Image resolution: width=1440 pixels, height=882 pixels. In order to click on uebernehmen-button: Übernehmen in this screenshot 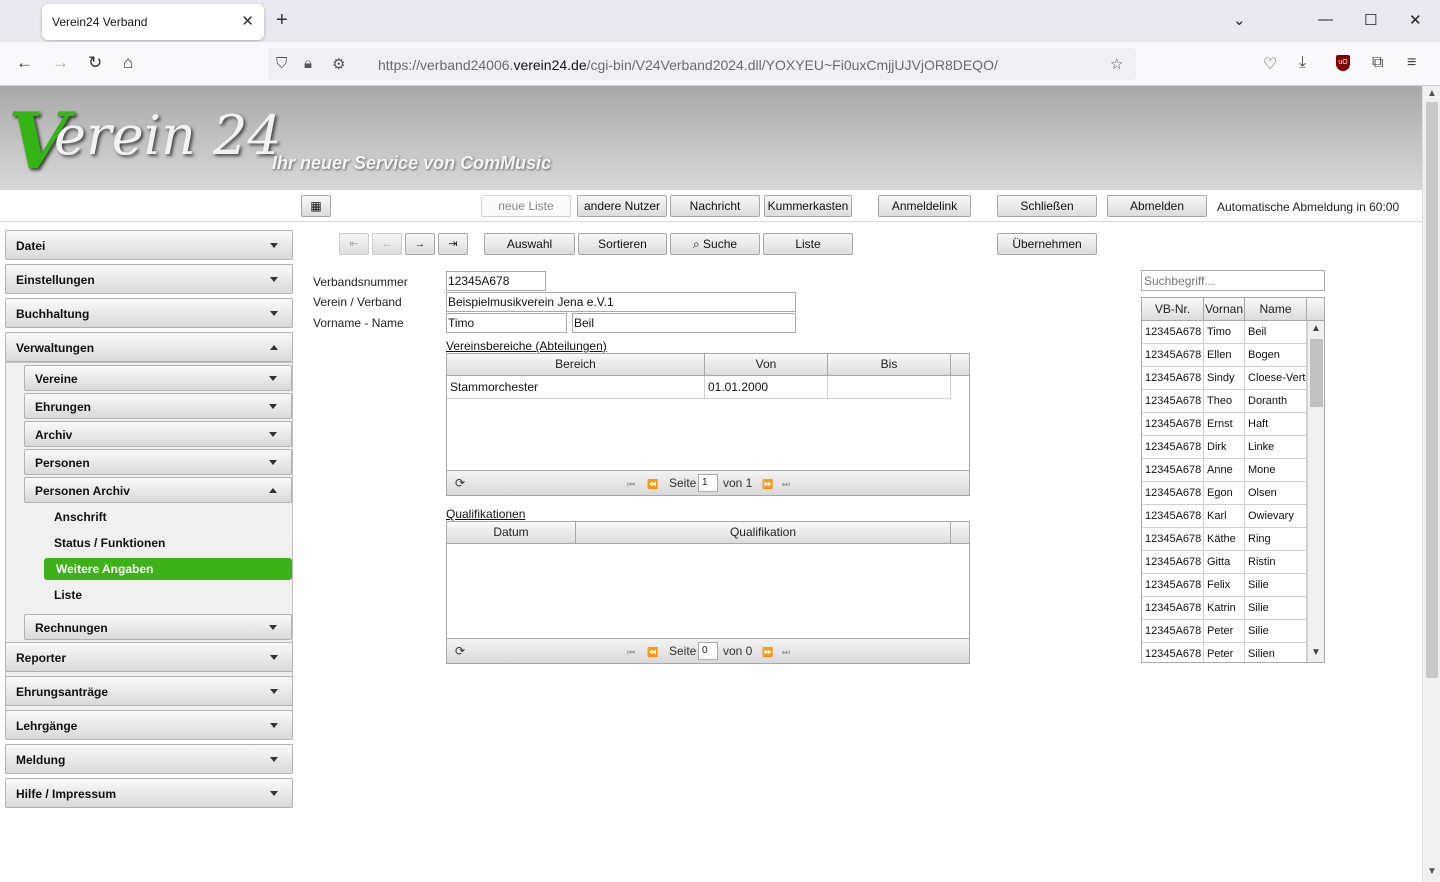, I will do `click(1047, 244)`.